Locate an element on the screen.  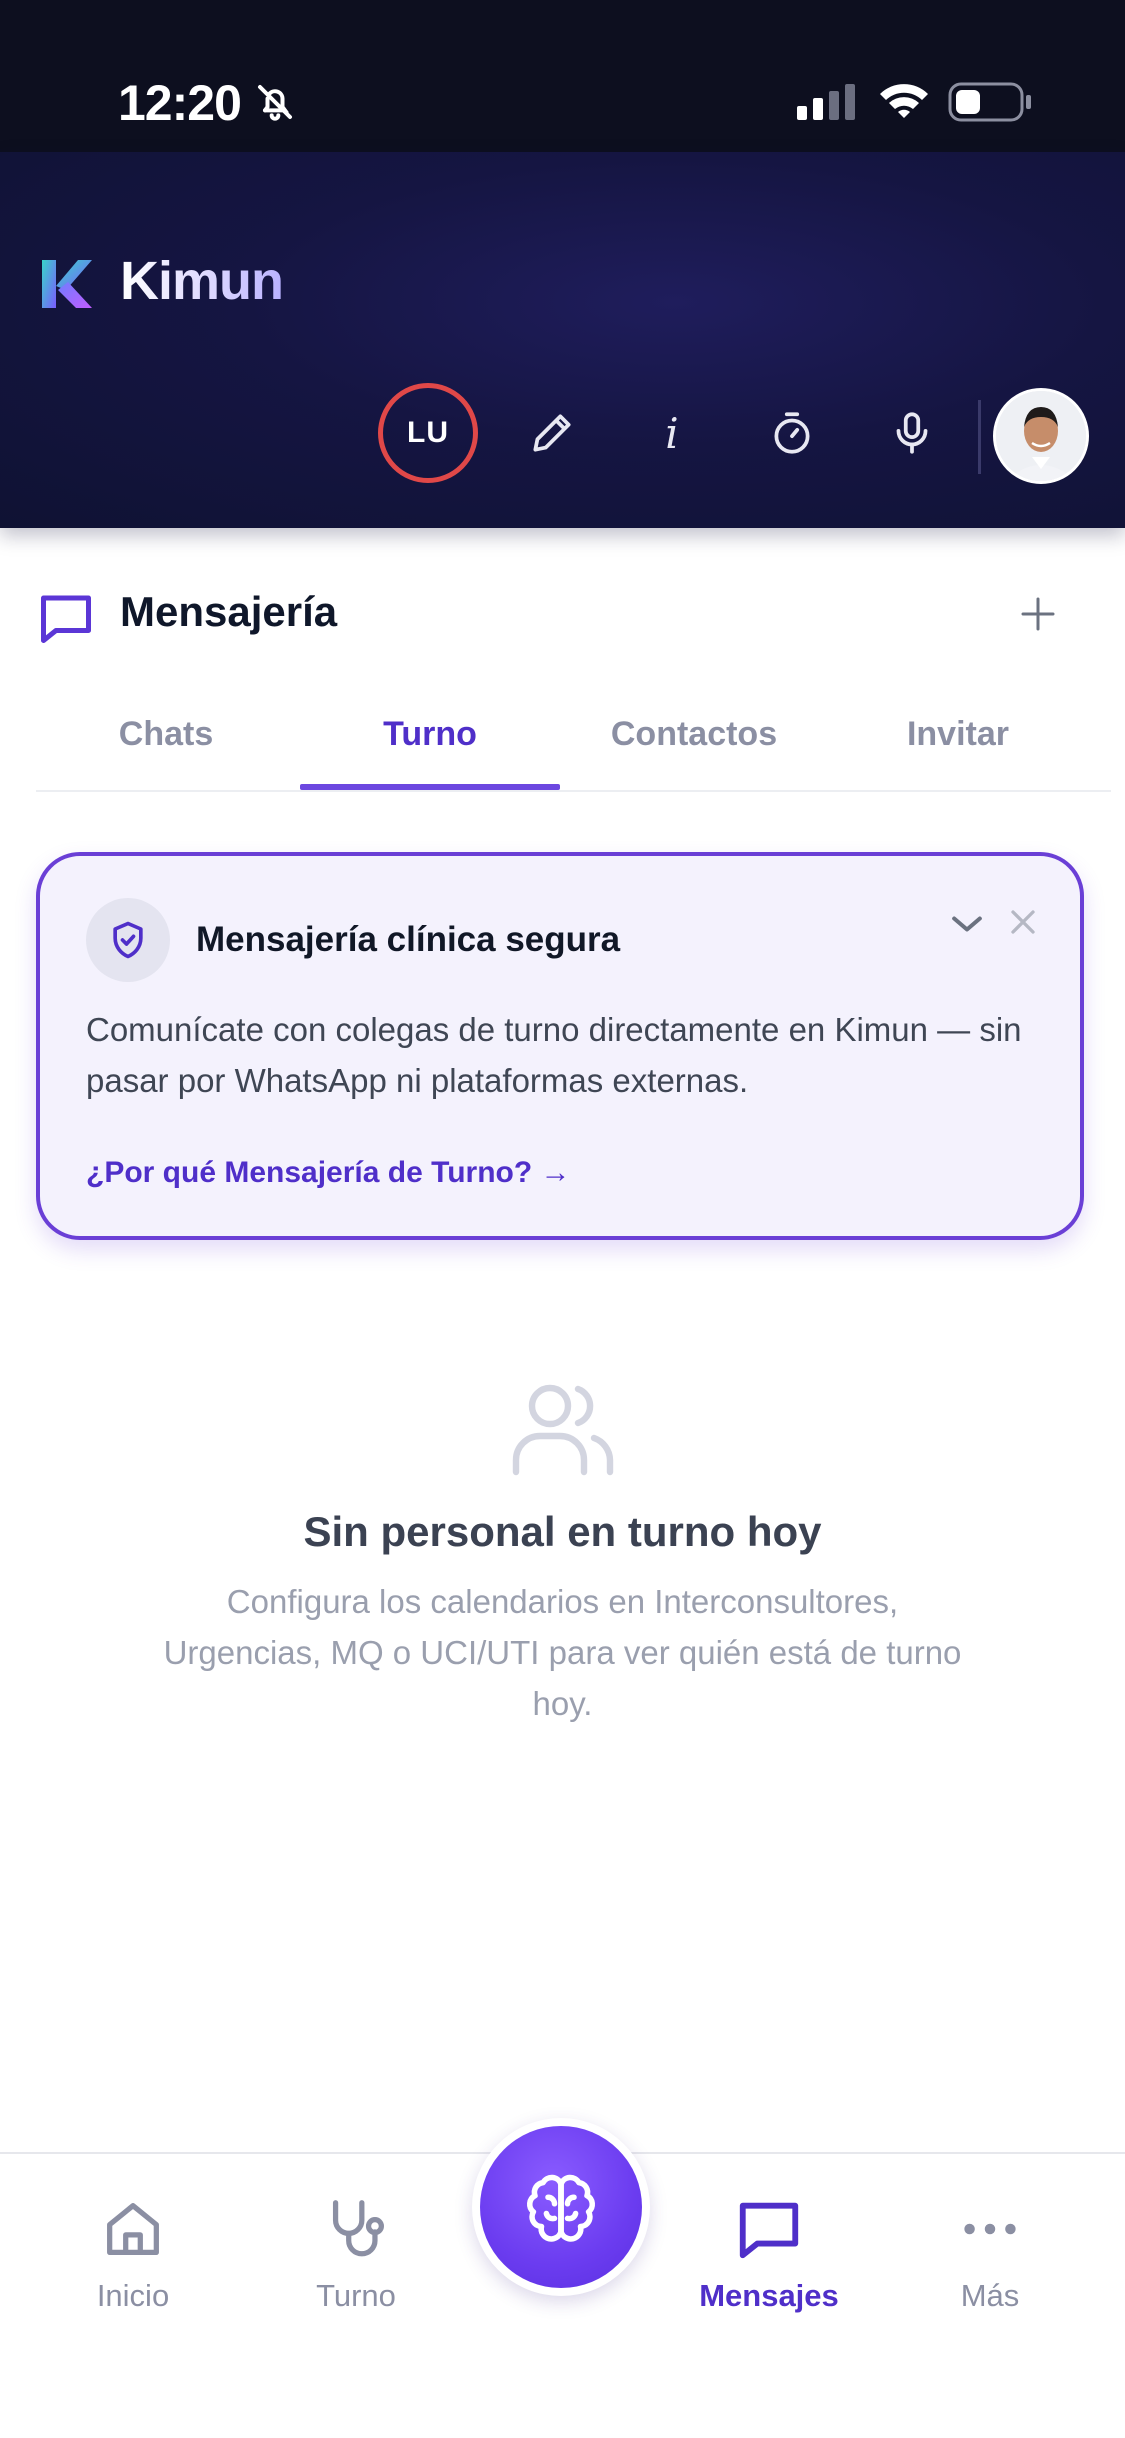
info-icon: i is located at coordinates (672, 433).